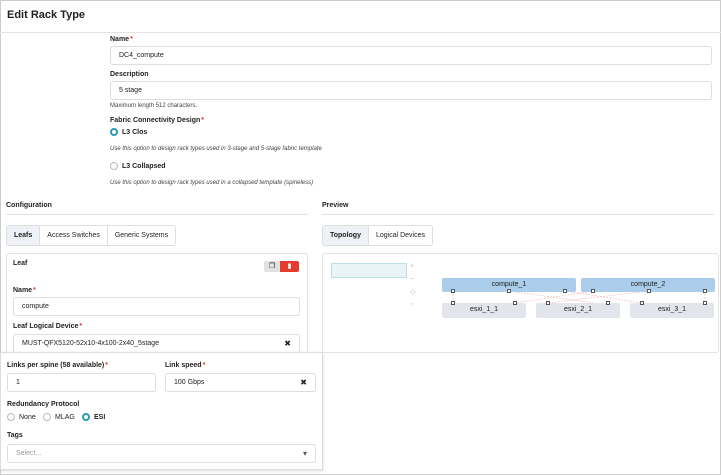 The width and height of the screenshot is (721, 475). I want to click on tags-select: Select... ▾, so click(161, 453).